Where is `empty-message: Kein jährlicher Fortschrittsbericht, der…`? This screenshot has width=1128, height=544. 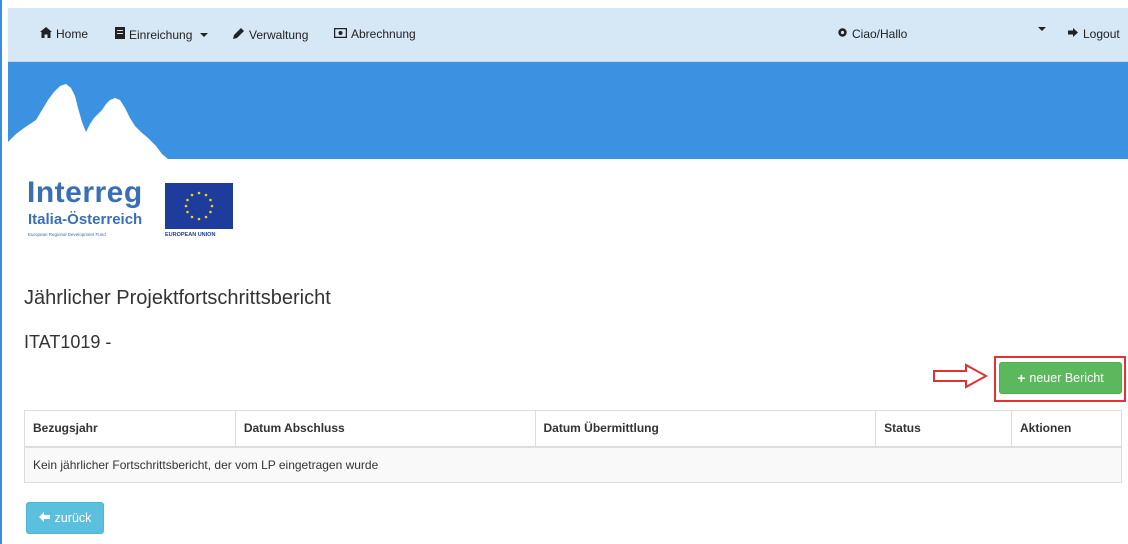 empty-message: Kein jährlicher Fortschrittsbericht, der… is located at coordinates (573, 464).